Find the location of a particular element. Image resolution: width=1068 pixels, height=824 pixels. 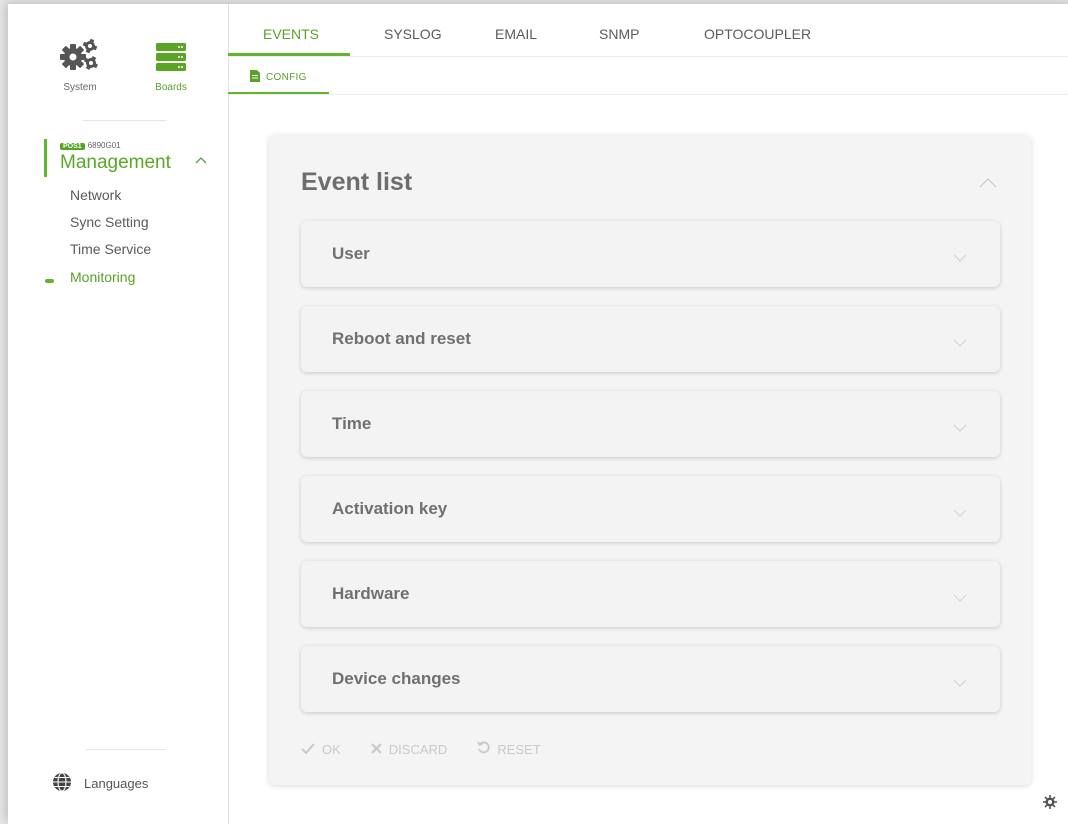

event-panel-reboot-and-reset: Reboot and reset is located at coordinates (650, 339).